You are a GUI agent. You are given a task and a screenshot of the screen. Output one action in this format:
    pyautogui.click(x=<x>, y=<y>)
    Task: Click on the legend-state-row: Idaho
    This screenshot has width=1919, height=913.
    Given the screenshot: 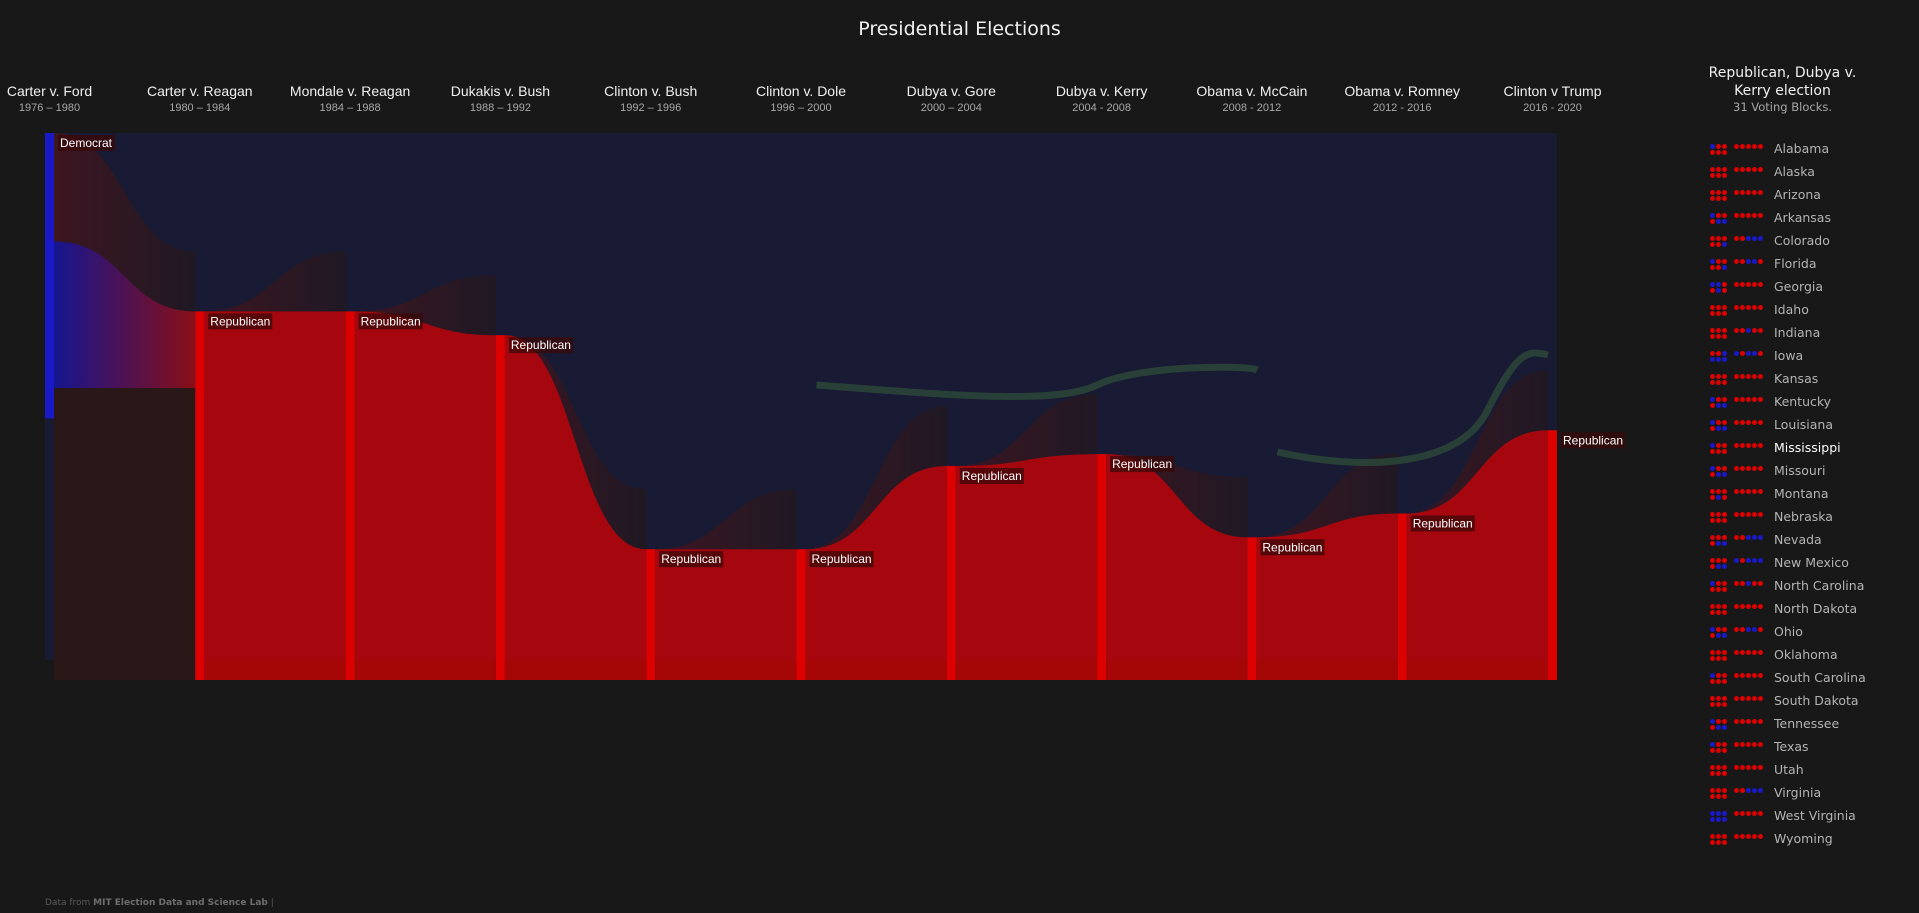 What is the action you would take?
    pyautogui.click(x=1759, y=309)
    